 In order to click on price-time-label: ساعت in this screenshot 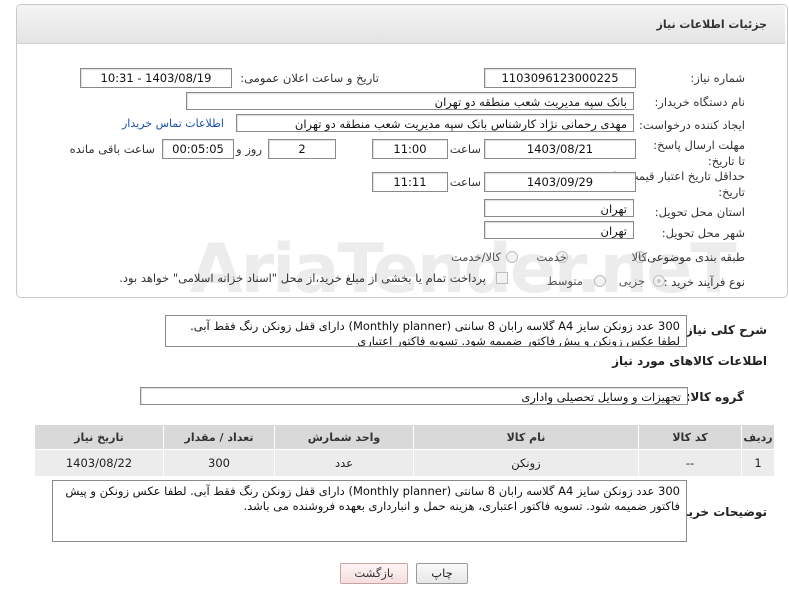, I will do `click(465, 182)`.